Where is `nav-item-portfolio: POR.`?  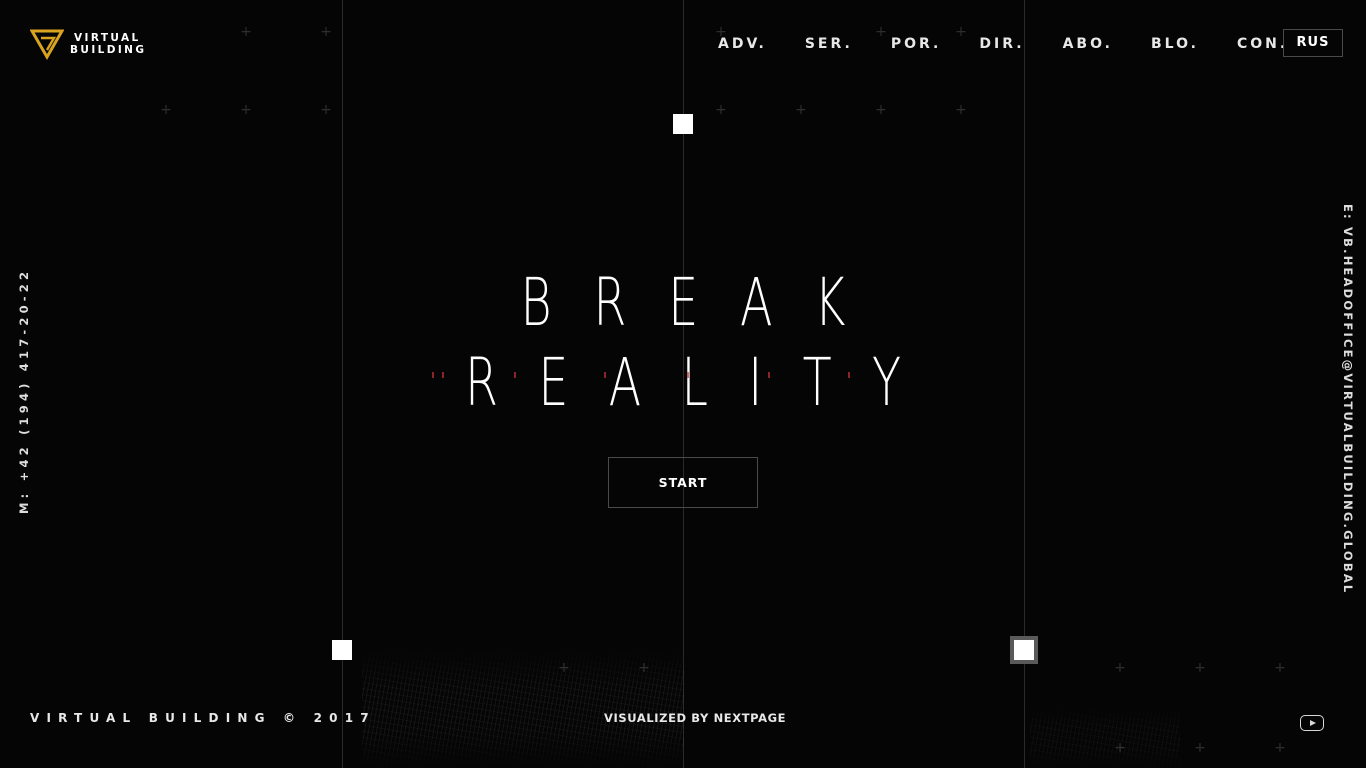
nav-item-portfolio: POR. is located at coordinates (916, 44).